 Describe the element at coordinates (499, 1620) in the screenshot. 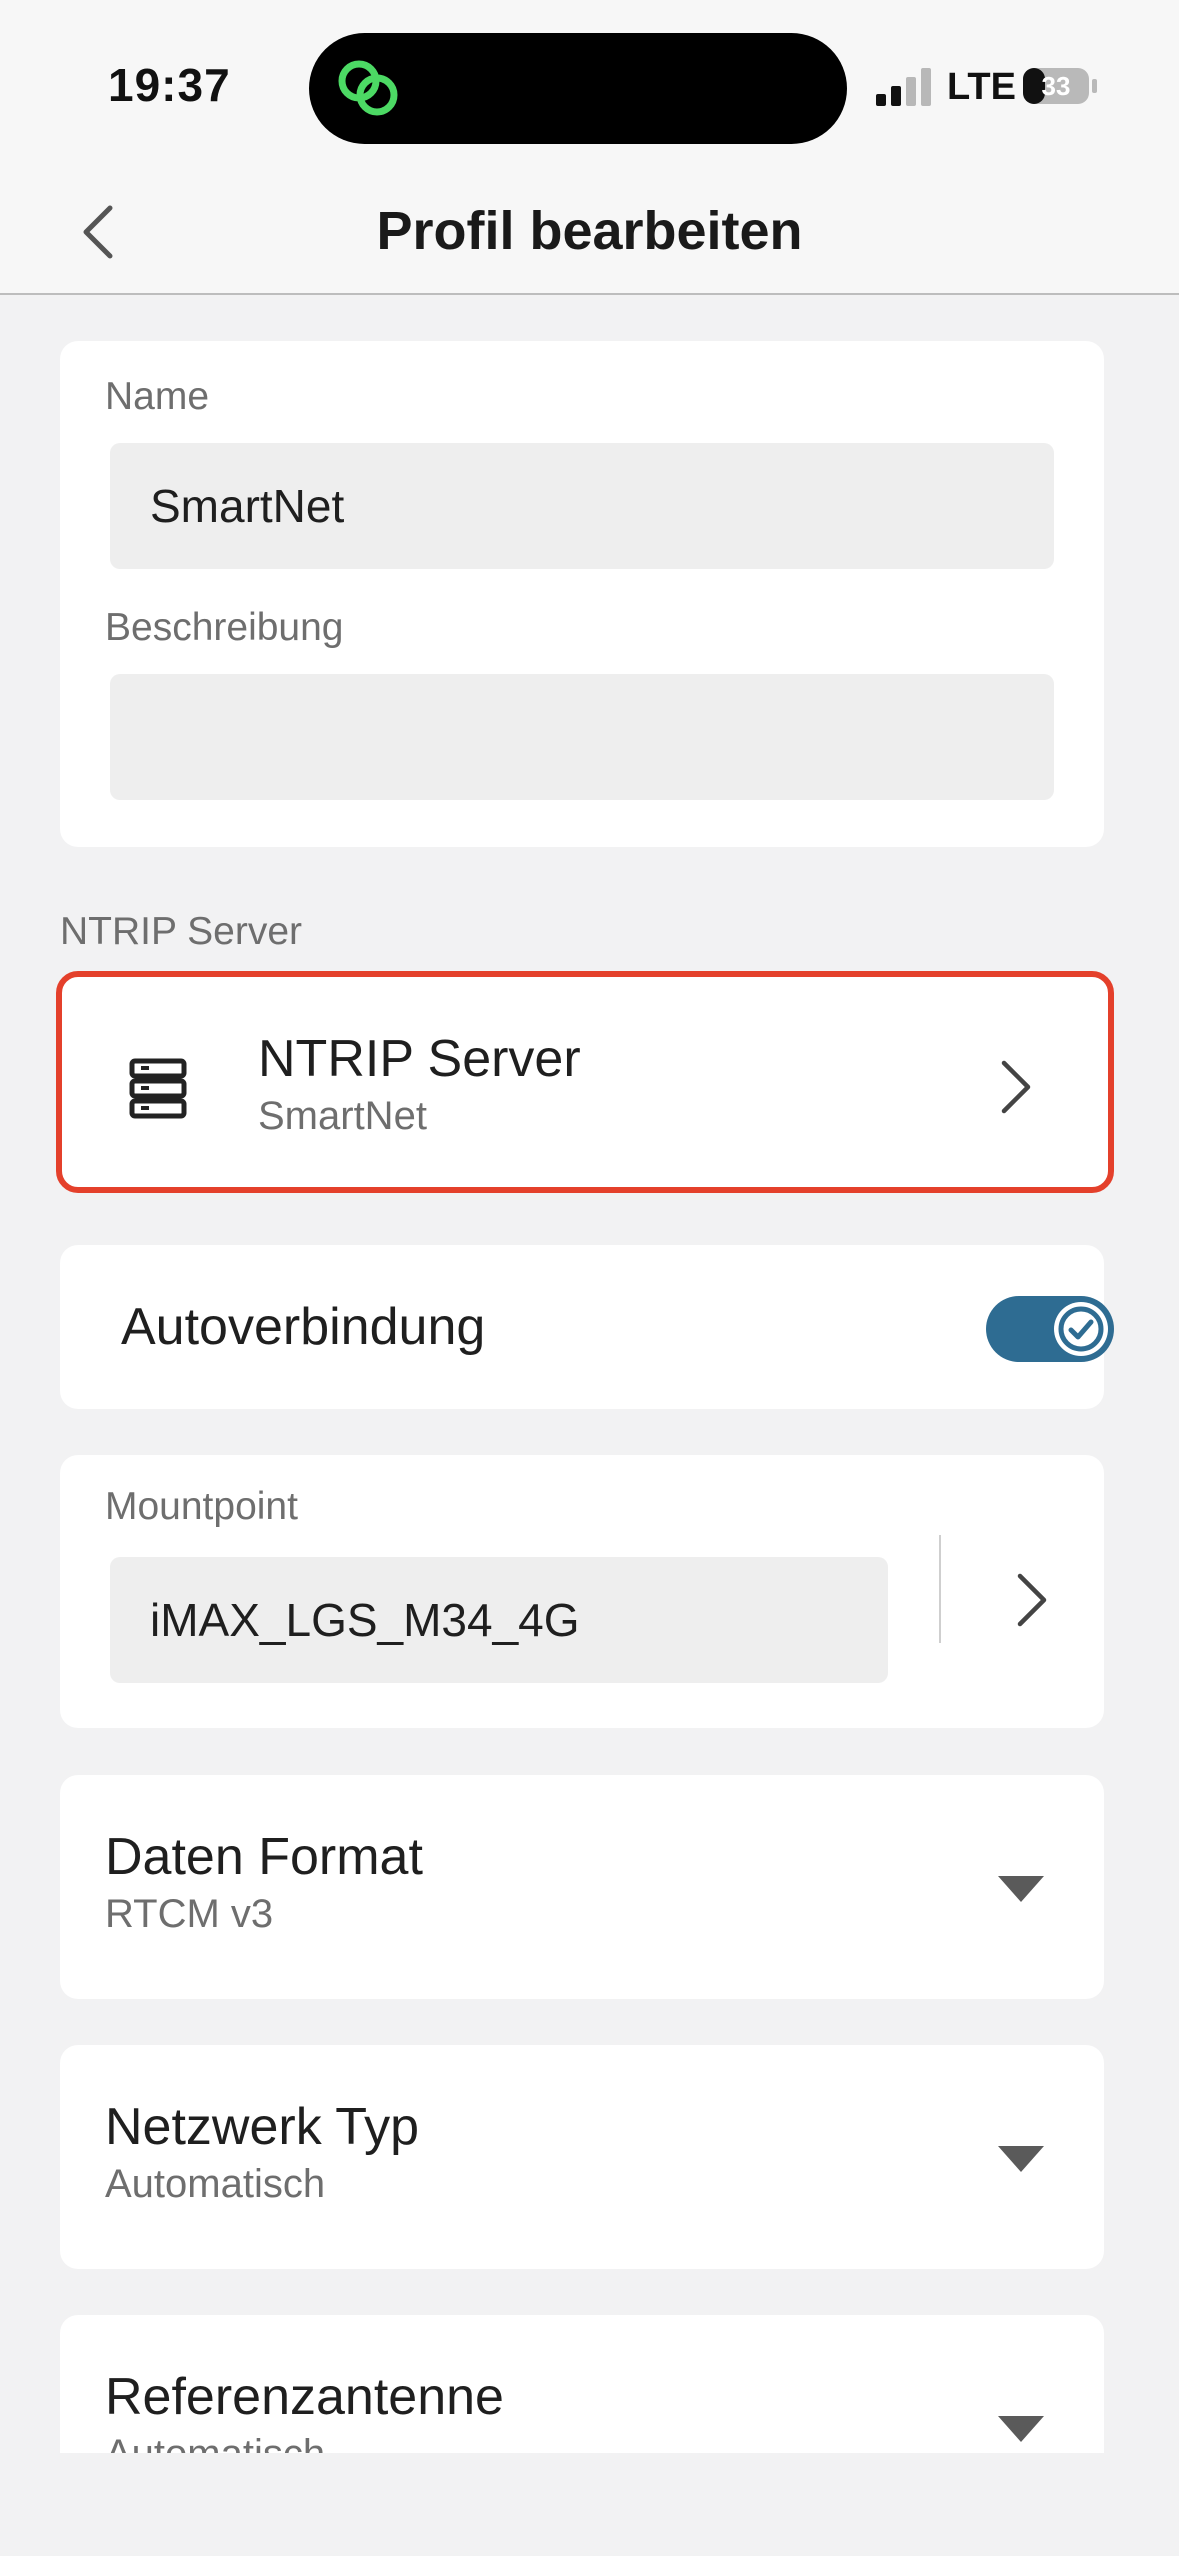

I see `mountpoint-field: iMAX_LGS_M34_4G` at that location.